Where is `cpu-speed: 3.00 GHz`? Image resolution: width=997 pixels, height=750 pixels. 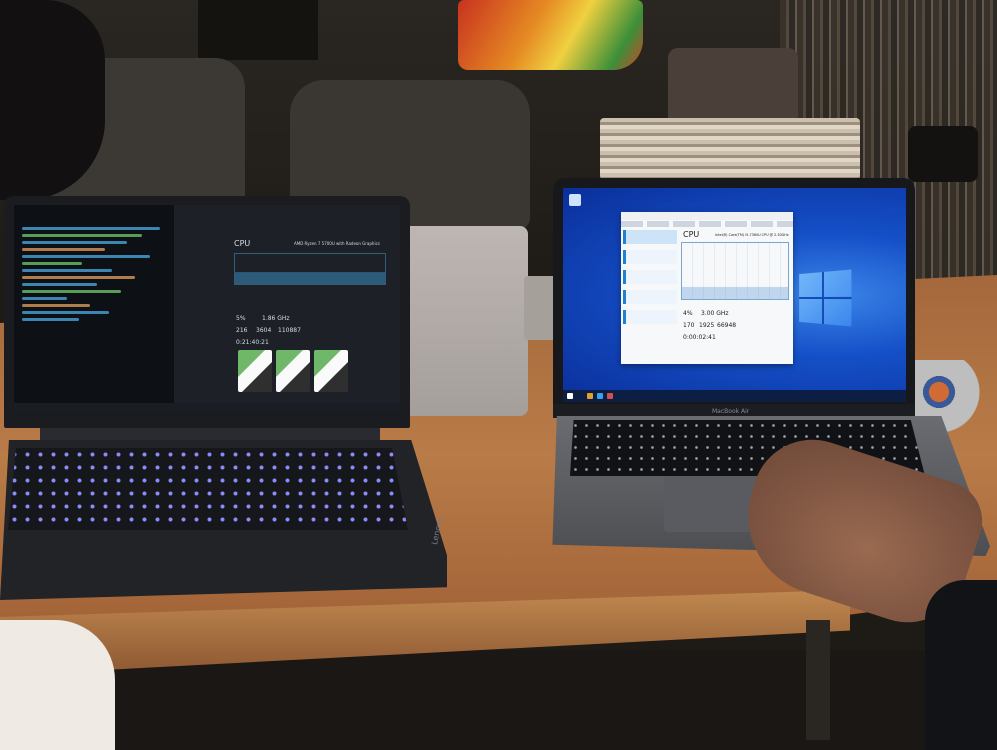 cpu-speed: 3.00 GHz is located at coordinates (715, 313).